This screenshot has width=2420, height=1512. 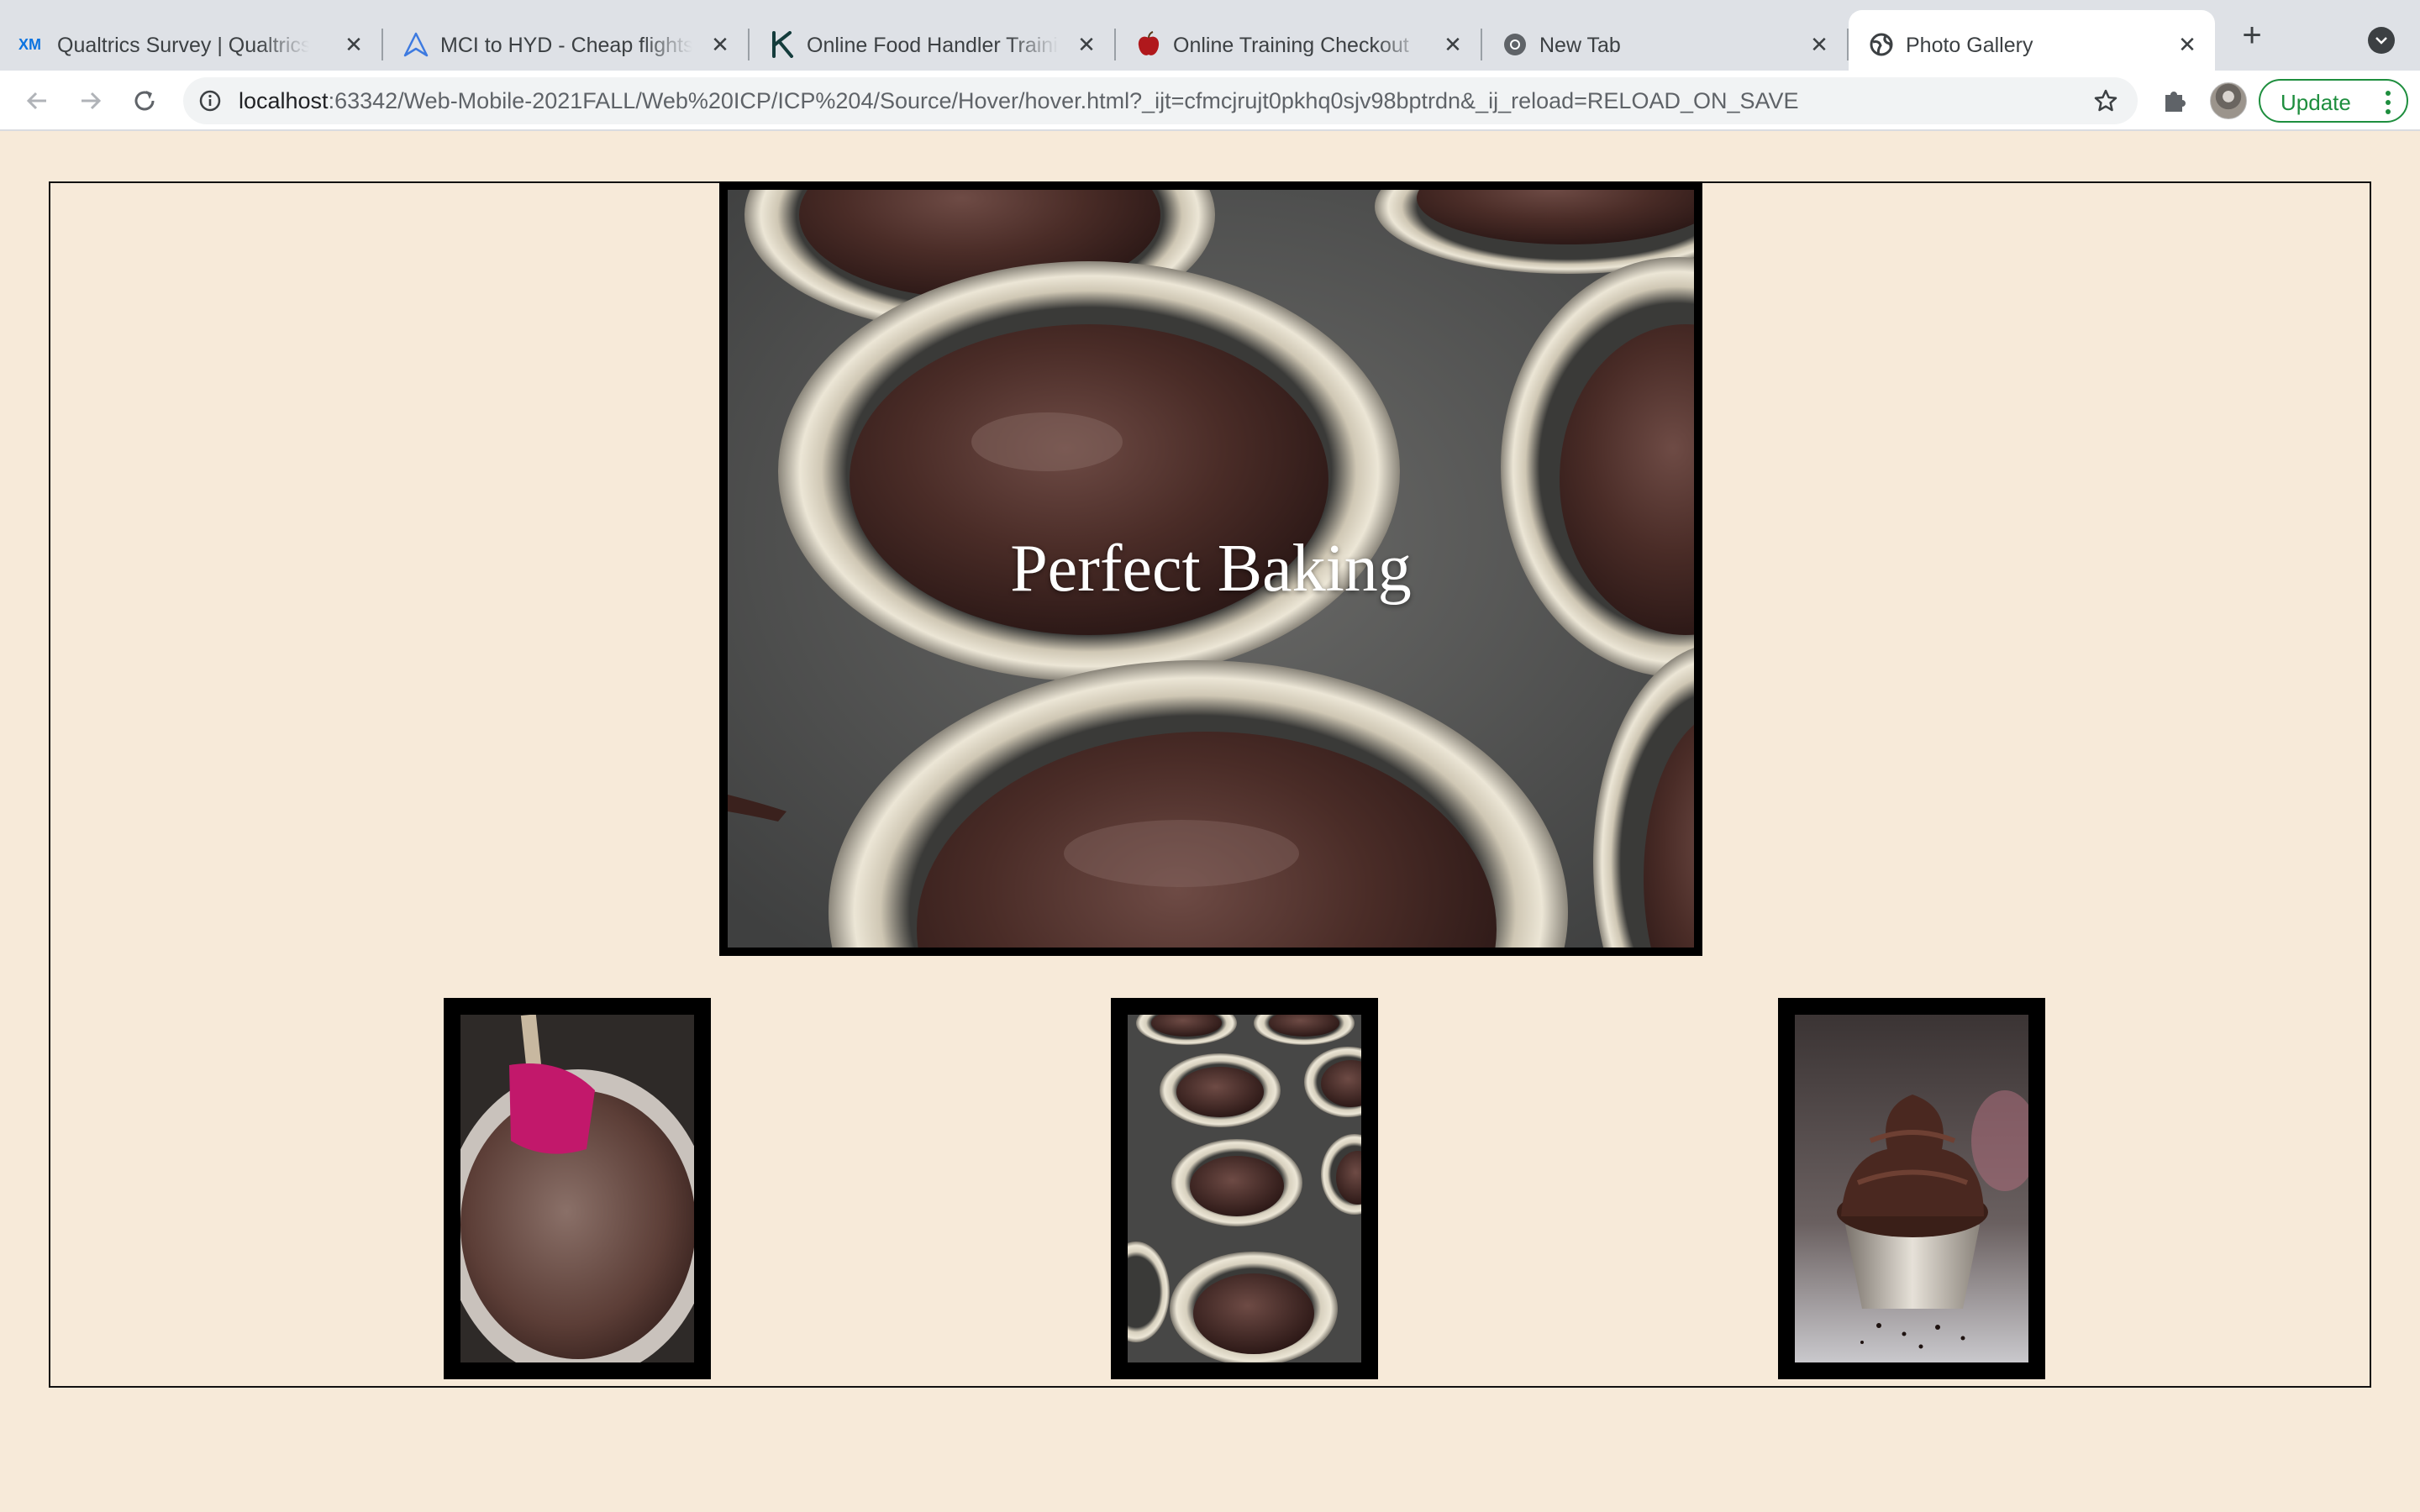 I want to click on muffin-tin-small-photo, so click(x=1244, y=1188).